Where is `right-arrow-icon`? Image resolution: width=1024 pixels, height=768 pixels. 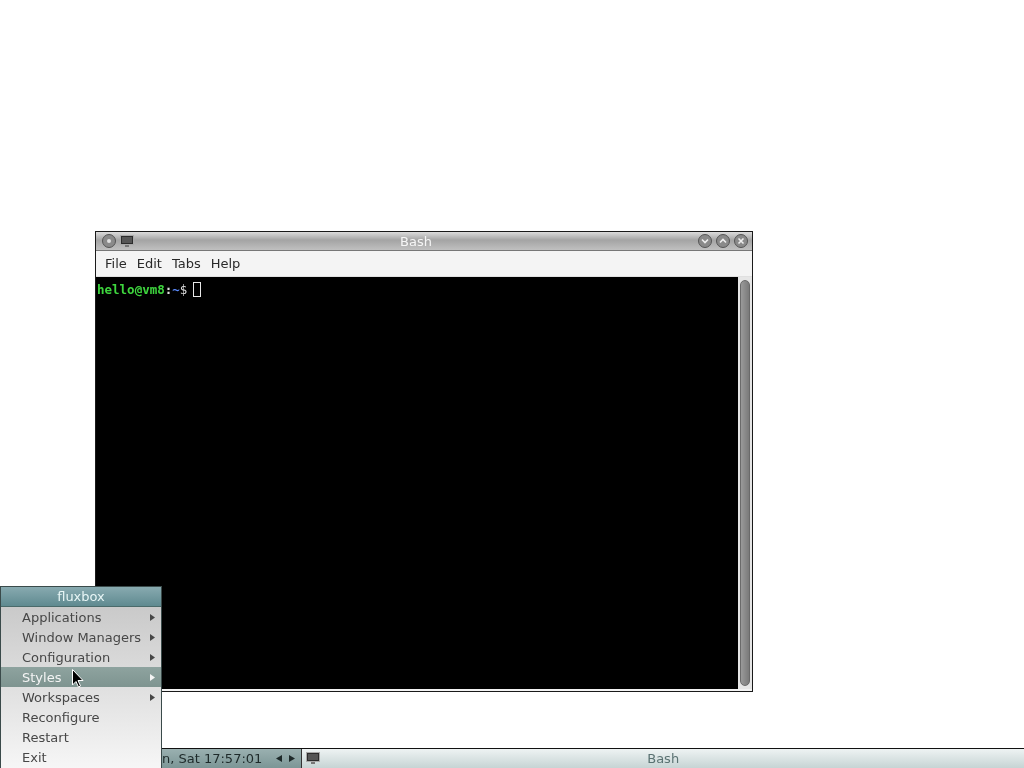
right-arrow-icon is located at coordinates (292, 758).